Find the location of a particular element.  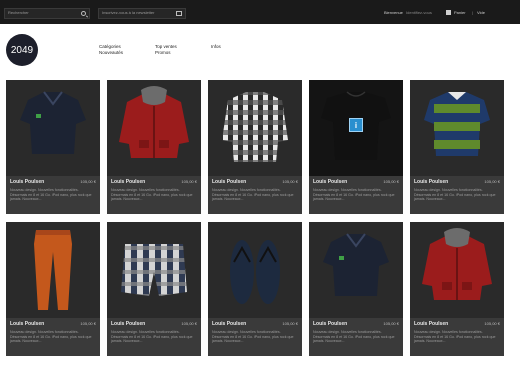

logo: 2049 is located at coordinates (22, 50).